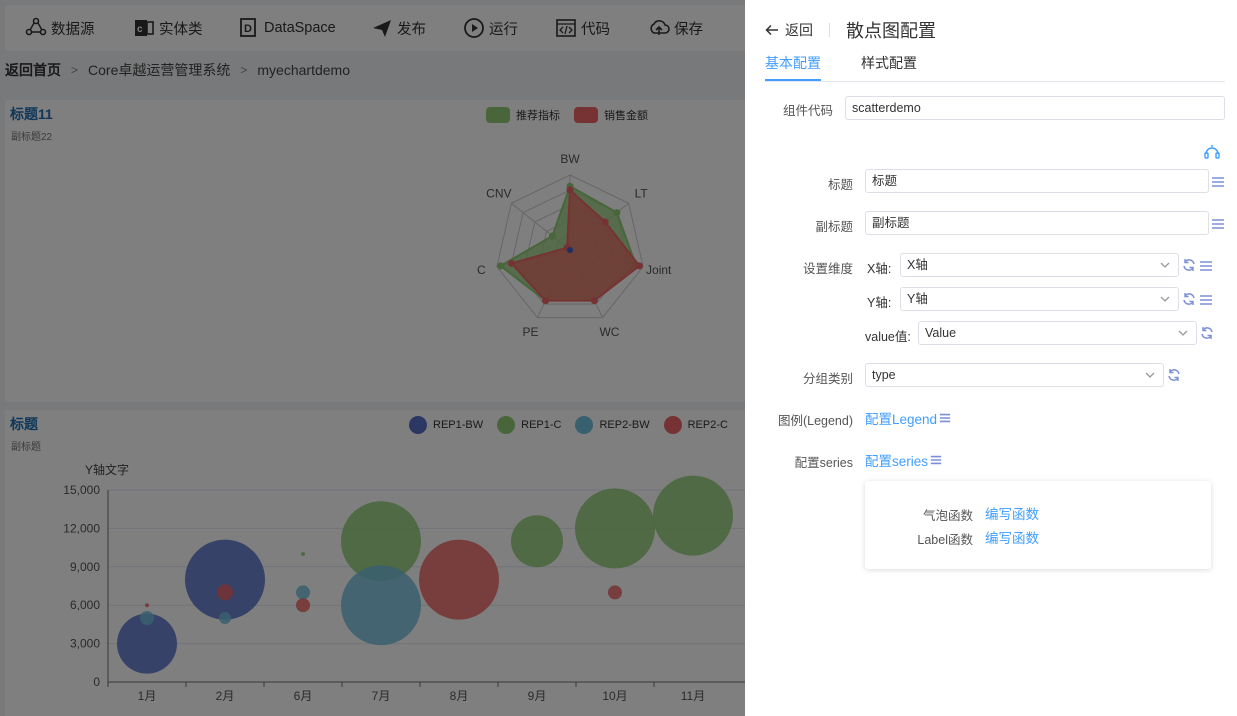 The image size is (1237, 716). Describe the element at coordinates (771, 30) in the screenshot. I see `arrow-left-icon` at that location.